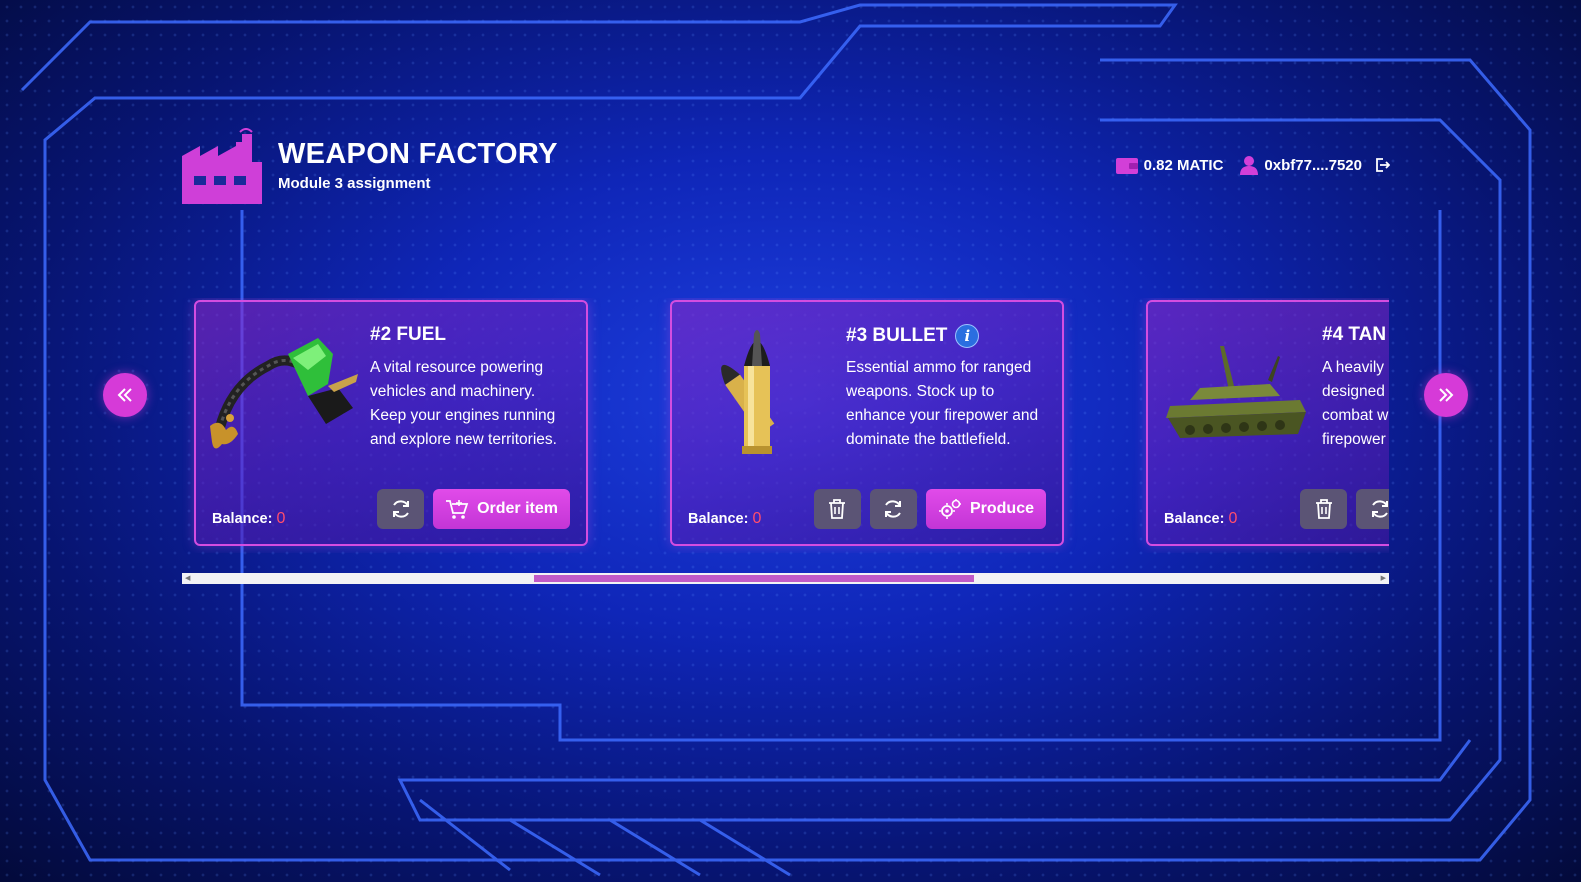  I want to click on wallet-address: 0xbf77....7520, so click(1313, 165).